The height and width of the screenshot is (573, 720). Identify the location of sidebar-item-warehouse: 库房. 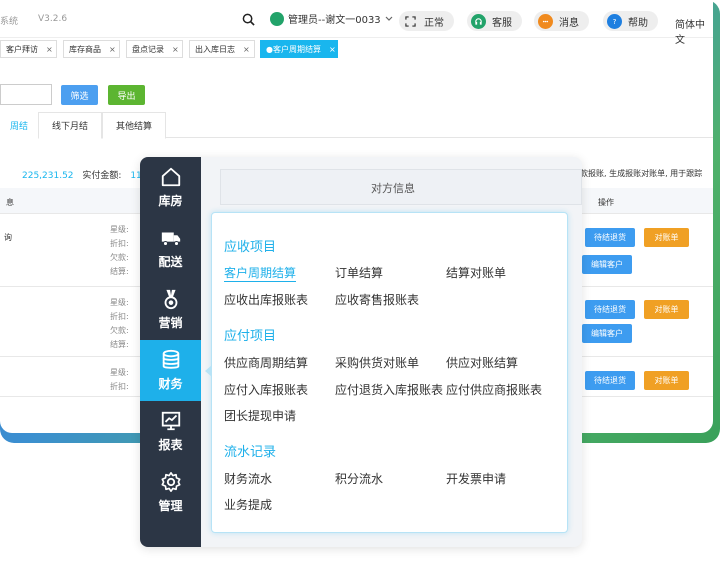
(170, 187).